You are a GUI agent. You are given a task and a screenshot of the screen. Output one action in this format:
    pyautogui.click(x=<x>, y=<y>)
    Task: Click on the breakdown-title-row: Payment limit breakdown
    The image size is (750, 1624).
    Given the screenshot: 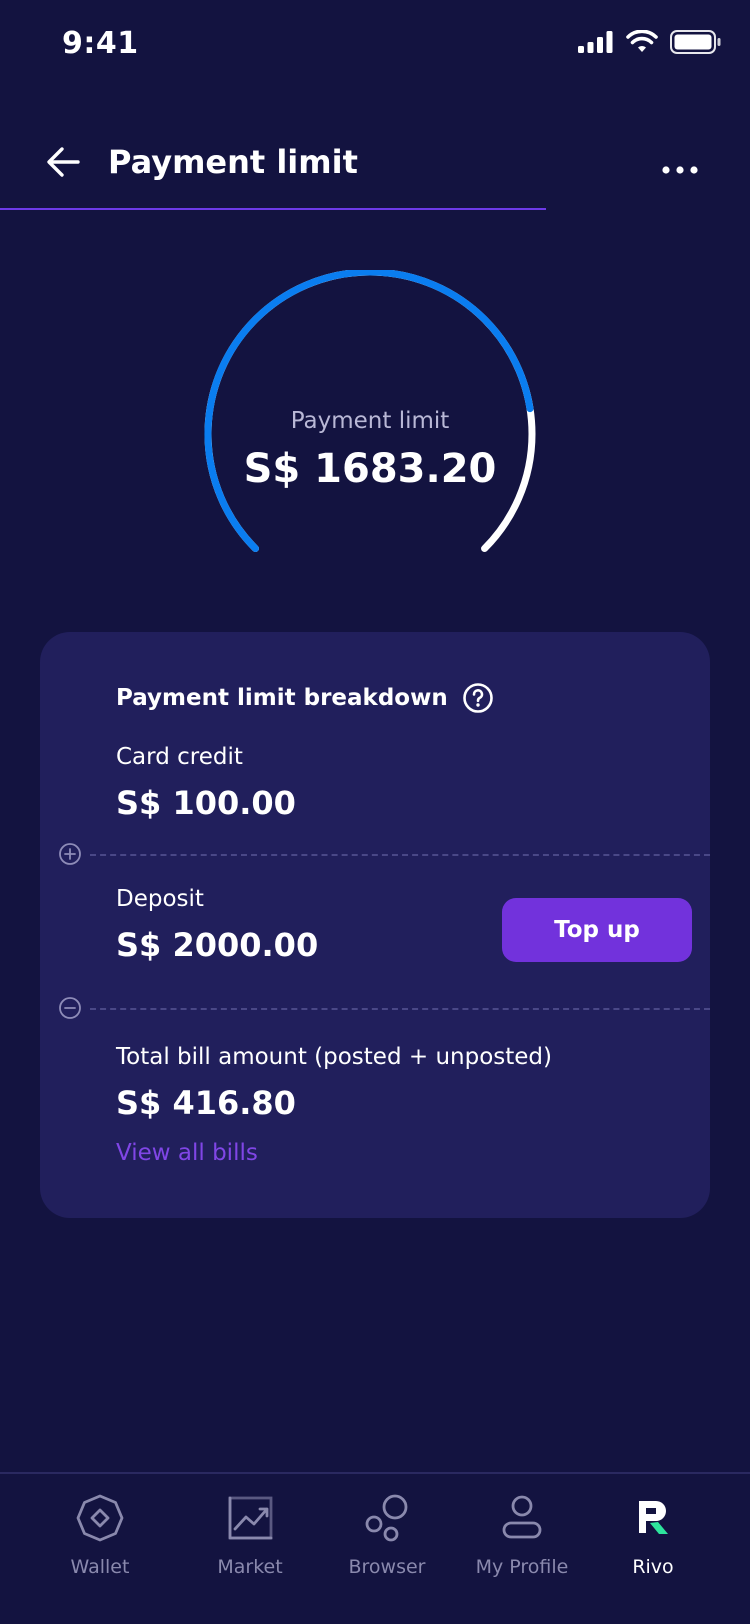 What is the action you would take?
    pyautogui.click(x=305, y=698)
    